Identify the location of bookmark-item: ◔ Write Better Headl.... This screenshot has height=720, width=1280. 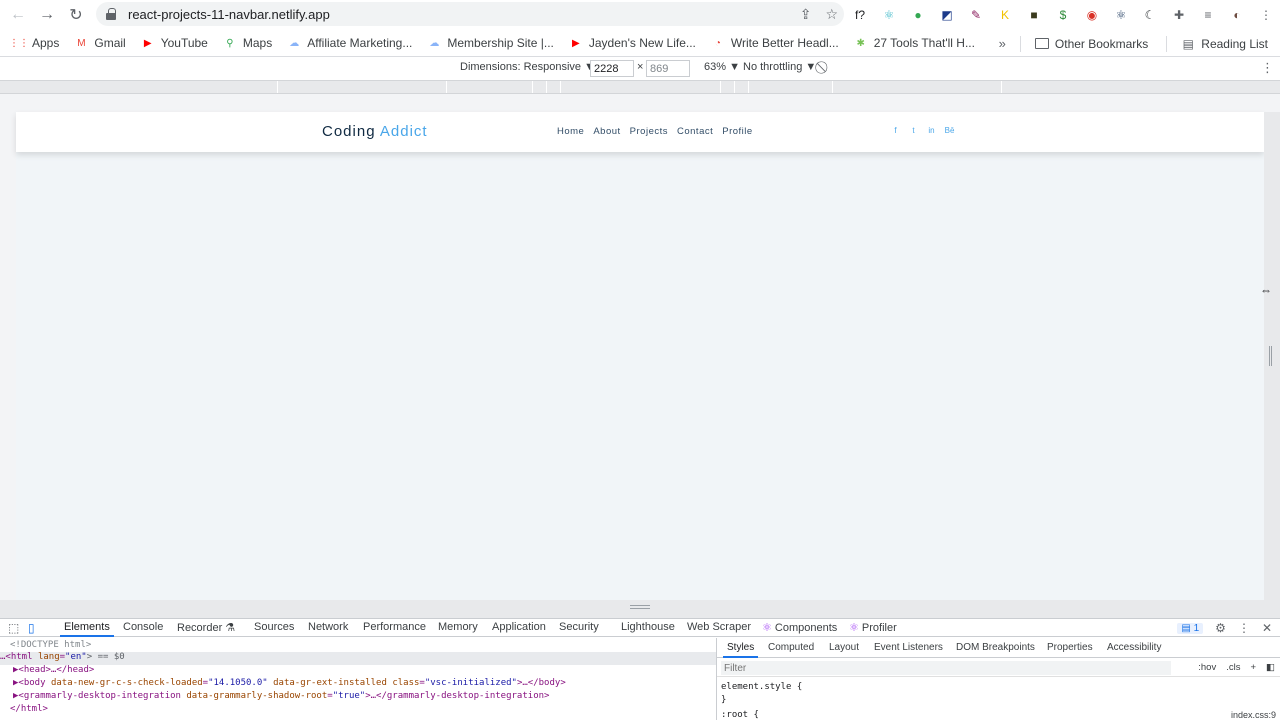
(775, 43).